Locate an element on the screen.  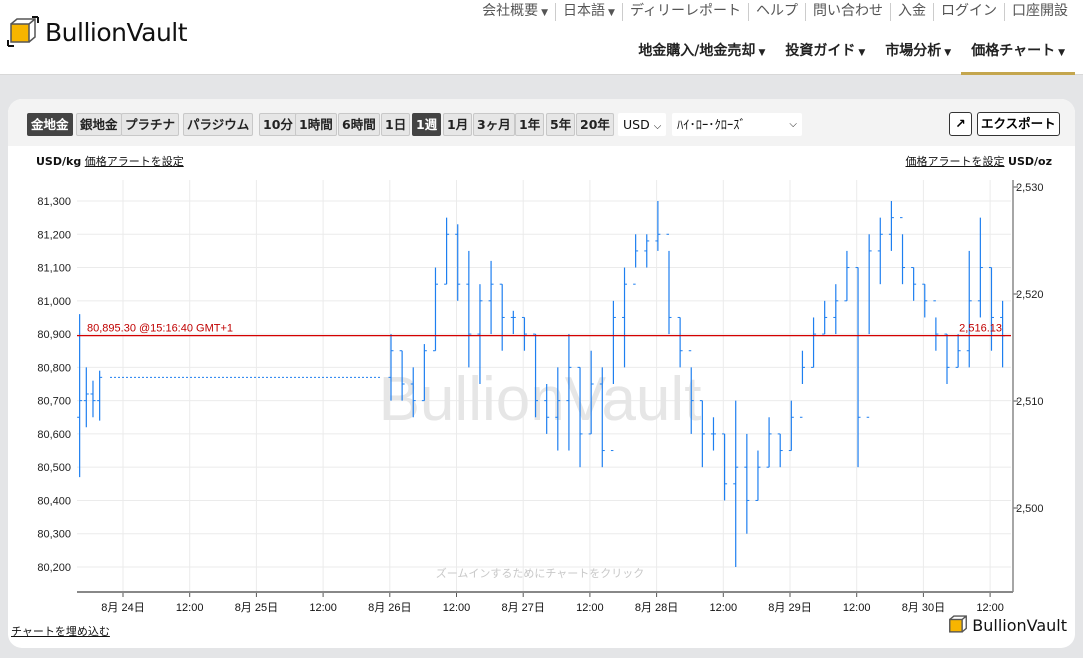
main-nav-item: 価格チャート ▼ is located at coordinates (1018, 58).